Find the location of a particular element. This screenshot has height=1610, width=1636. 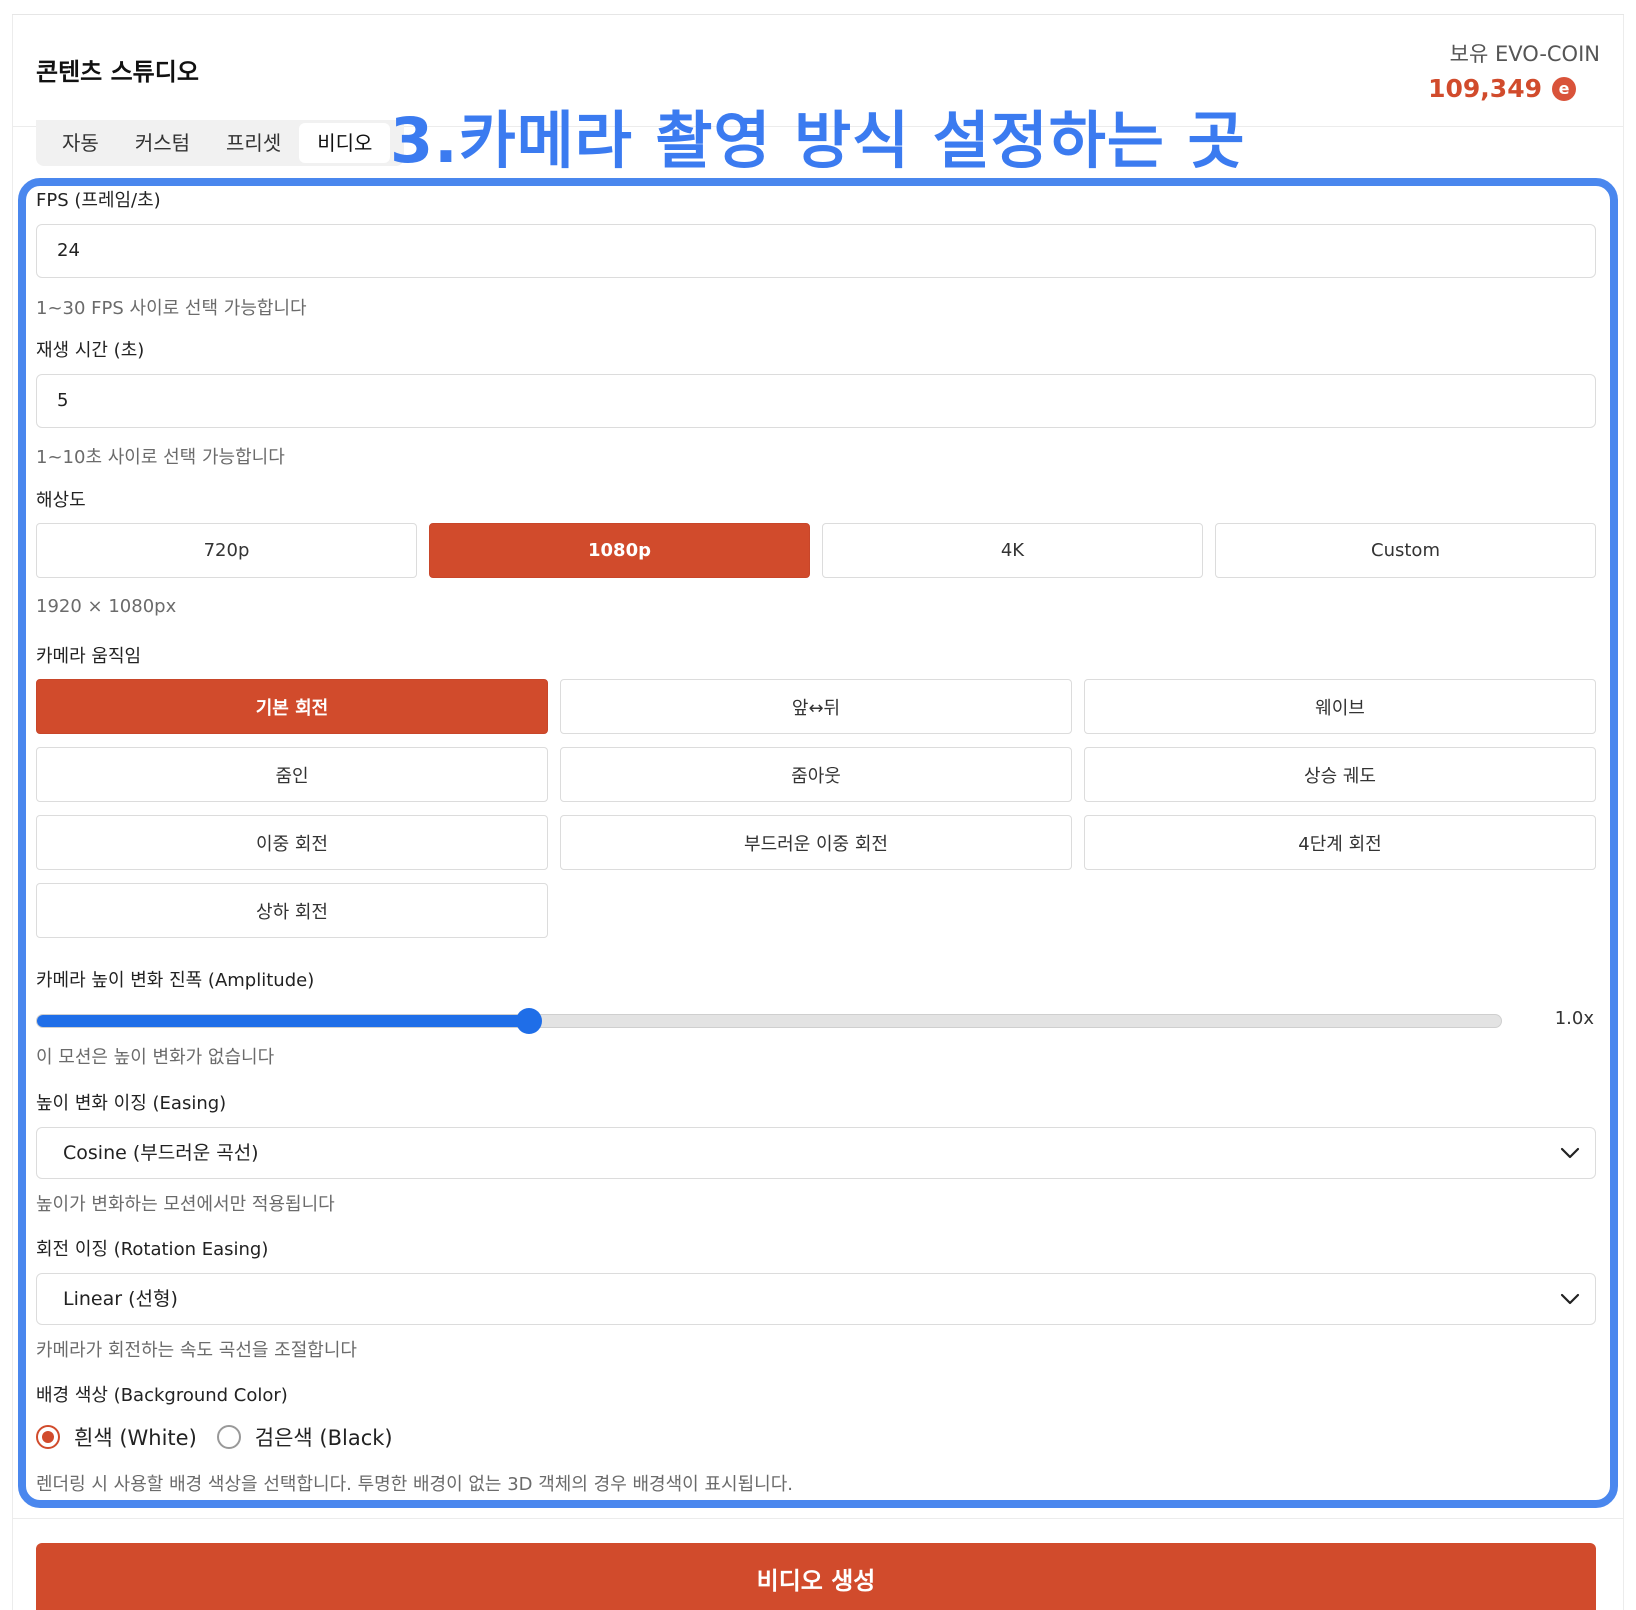

tab-preset: 프리셋 is located at coordinates (253, 143).